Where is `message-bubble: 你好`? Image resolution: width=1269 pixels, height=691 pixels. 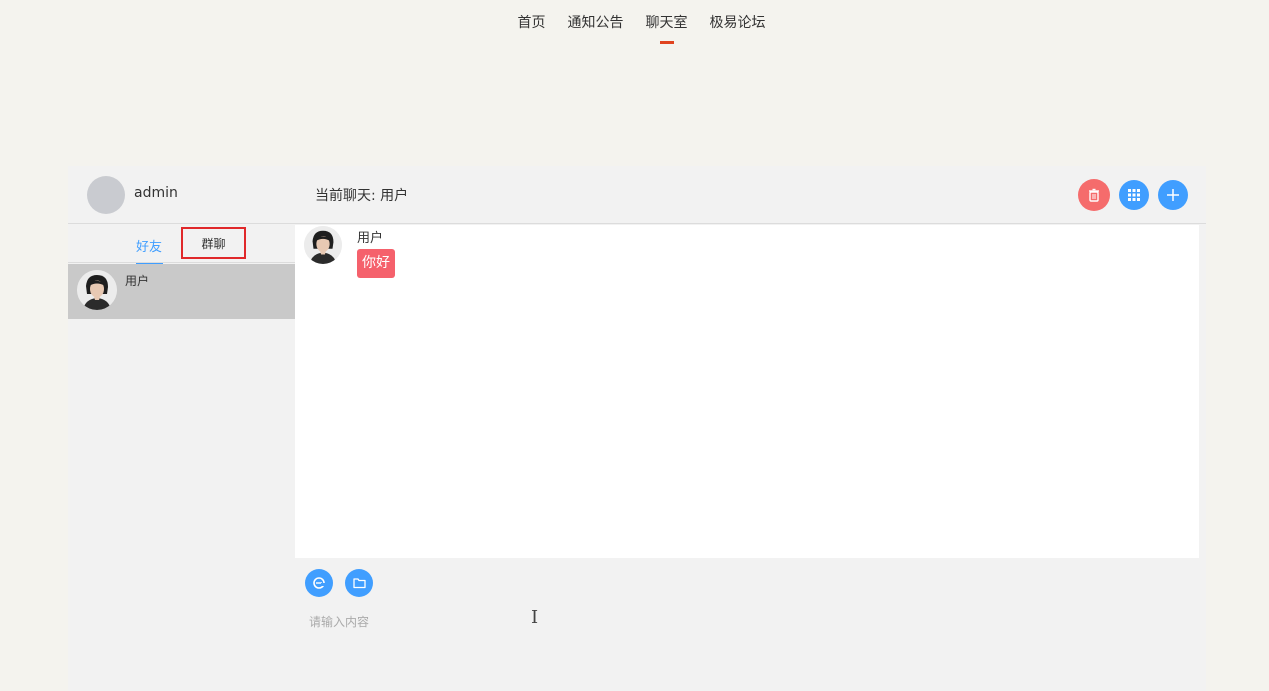
message-bubble: 你好 is located at coordinates (376, 263).